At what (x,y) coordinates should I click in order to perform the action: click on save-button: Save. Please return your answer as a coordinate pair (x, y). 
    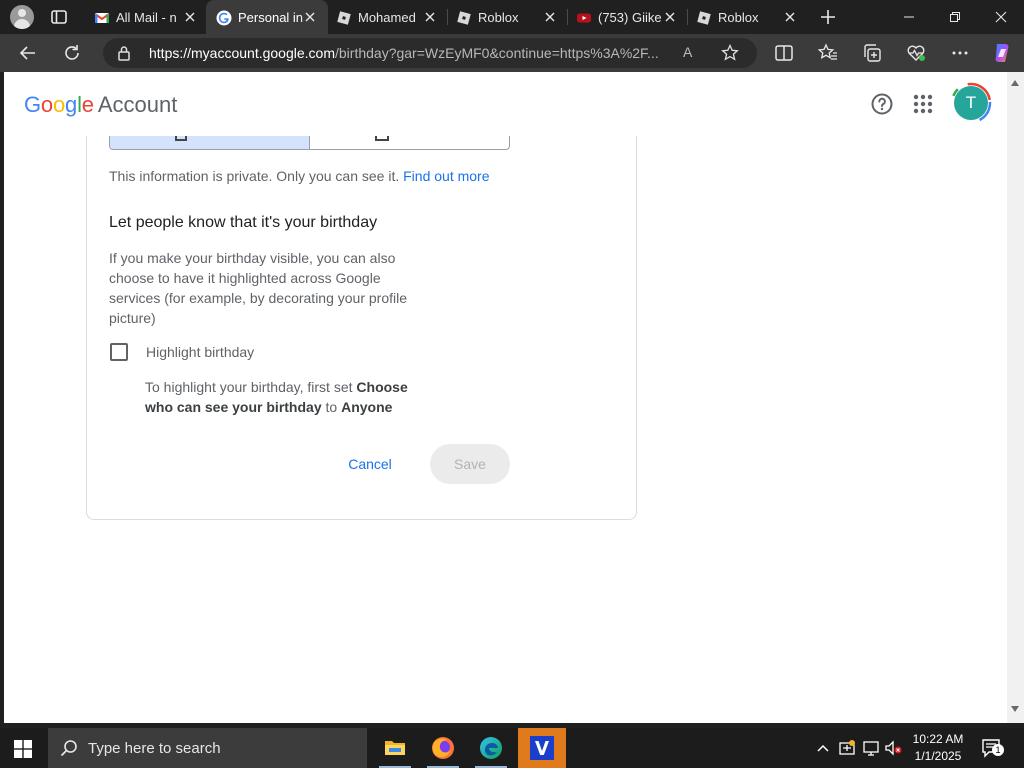
    Looking at the image, I should click on (470, 464).